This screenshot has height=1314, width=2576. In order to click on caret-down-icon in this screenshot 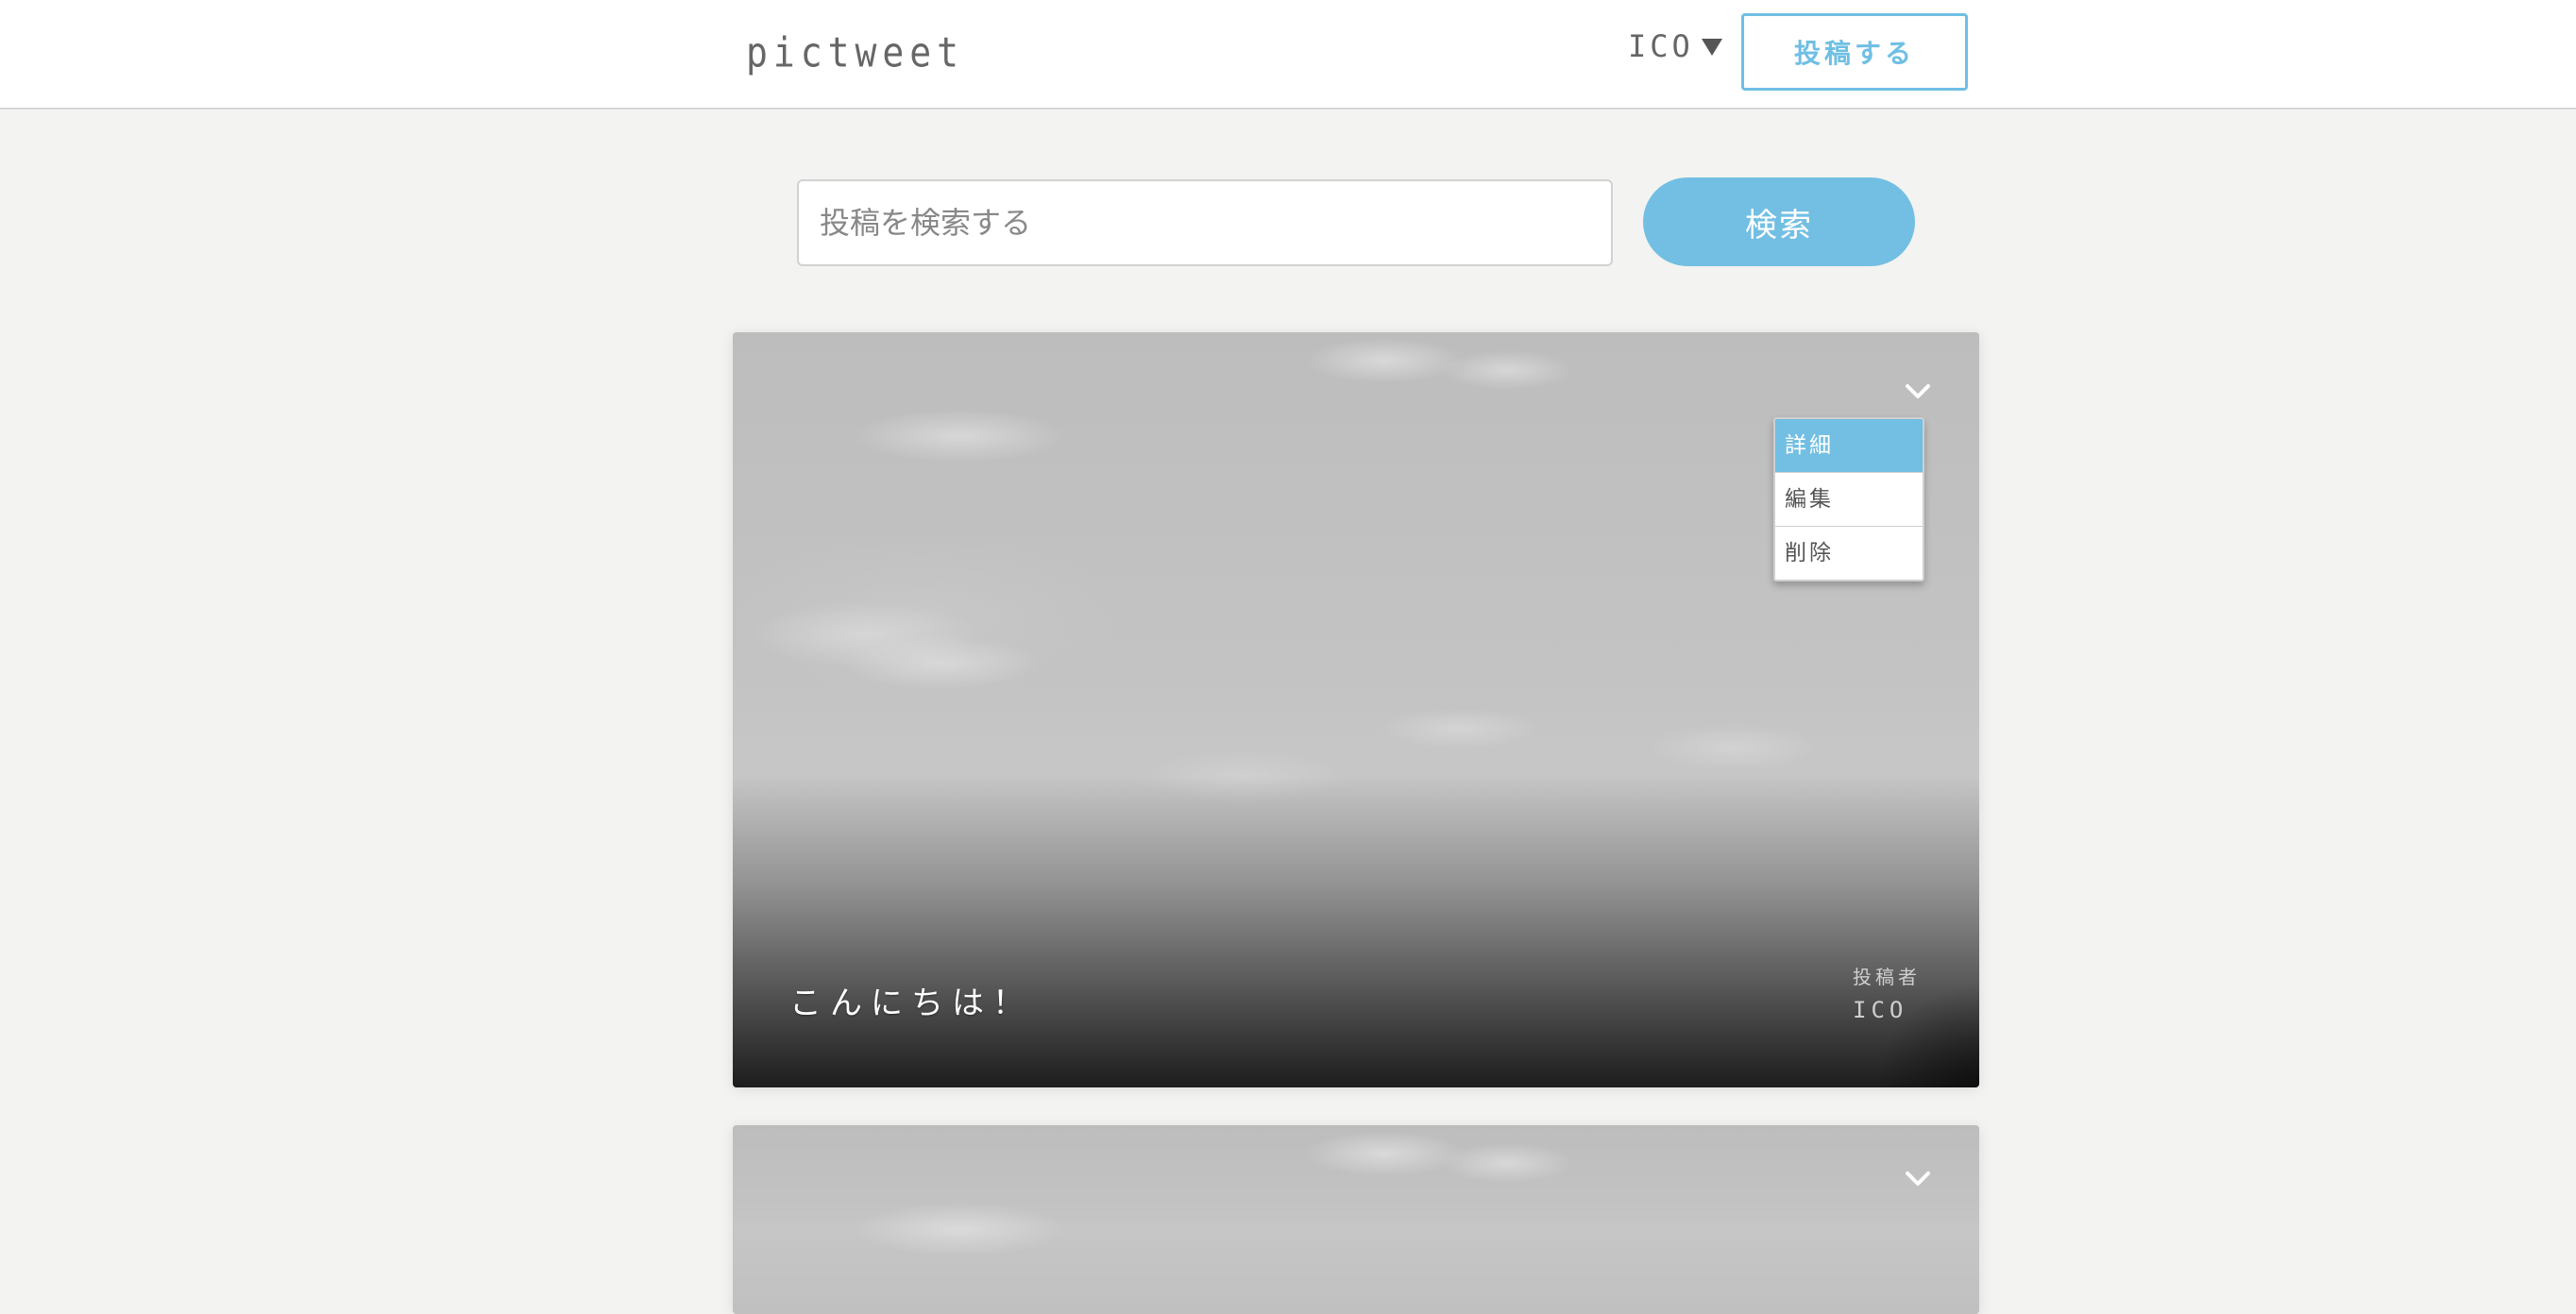, I will do `click(1711, 47)`.